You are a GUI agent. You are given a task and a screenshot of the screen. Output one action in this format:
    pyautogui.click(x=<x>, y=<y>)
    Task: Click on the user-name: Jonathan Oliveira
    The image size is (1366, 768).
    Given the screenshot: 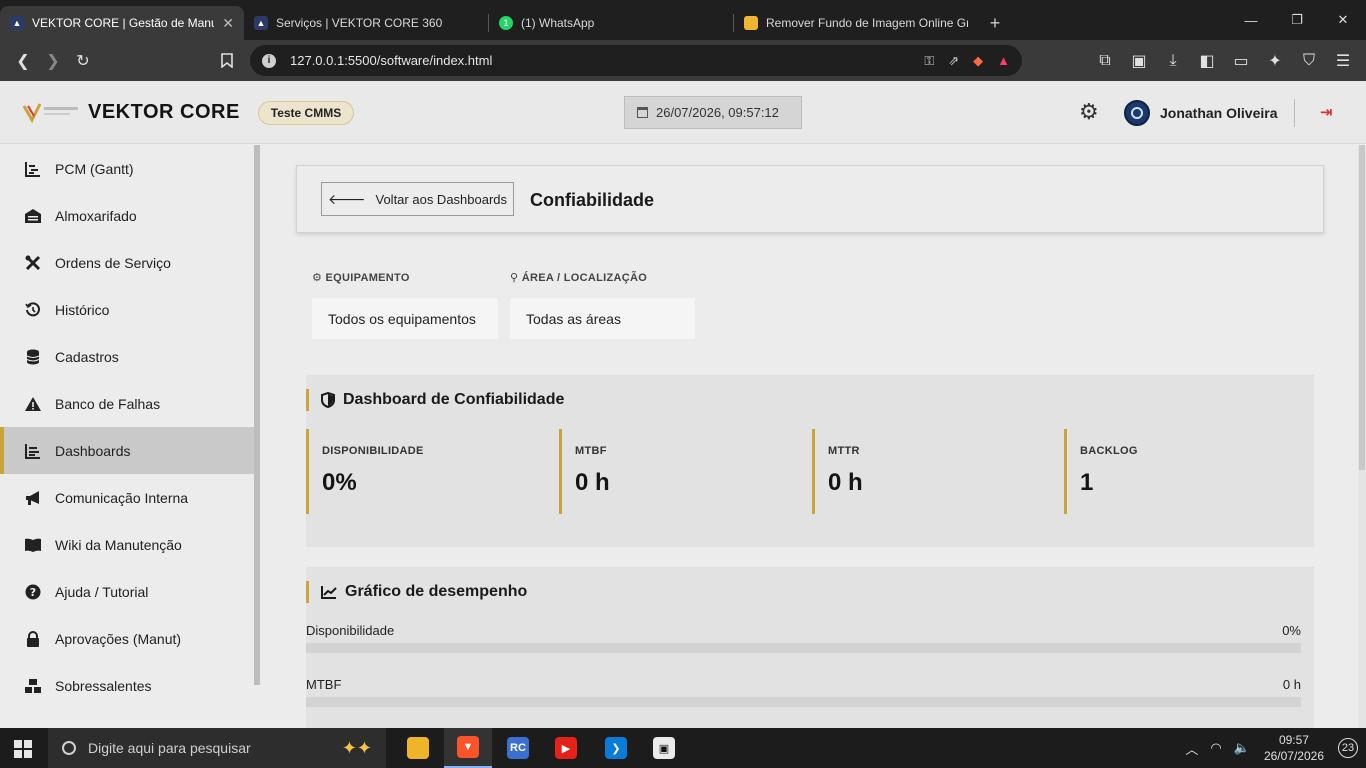 What is the action you would take?
    pyautogui.click(x=1218, y=113)
    